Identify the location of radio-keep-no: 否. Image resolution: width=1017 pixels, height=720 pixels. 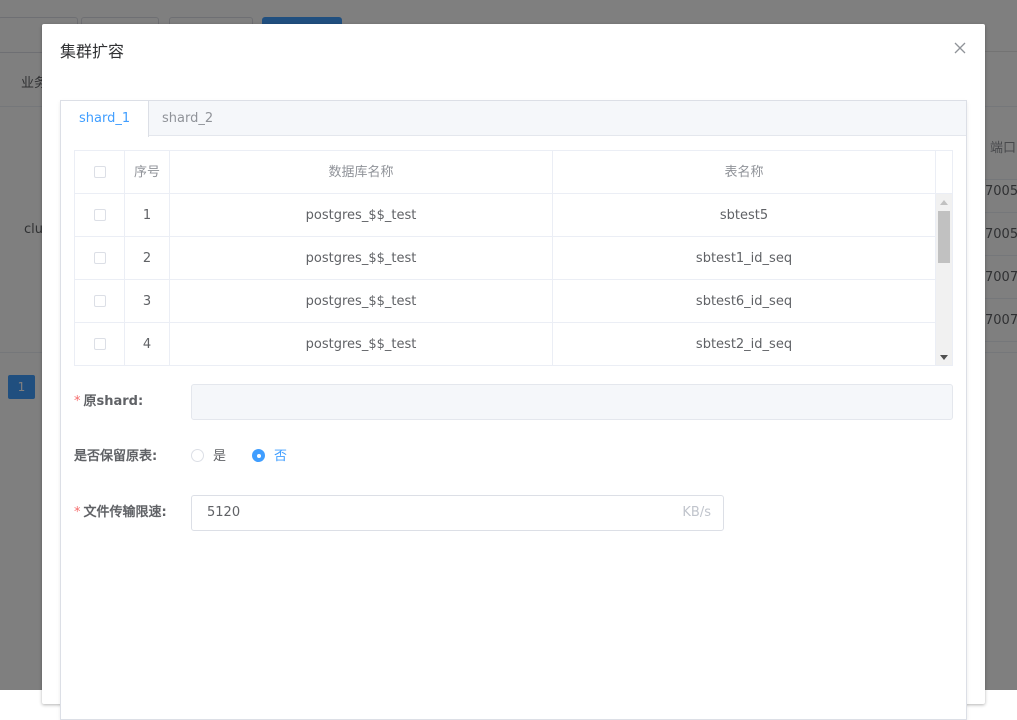
(269, 457).